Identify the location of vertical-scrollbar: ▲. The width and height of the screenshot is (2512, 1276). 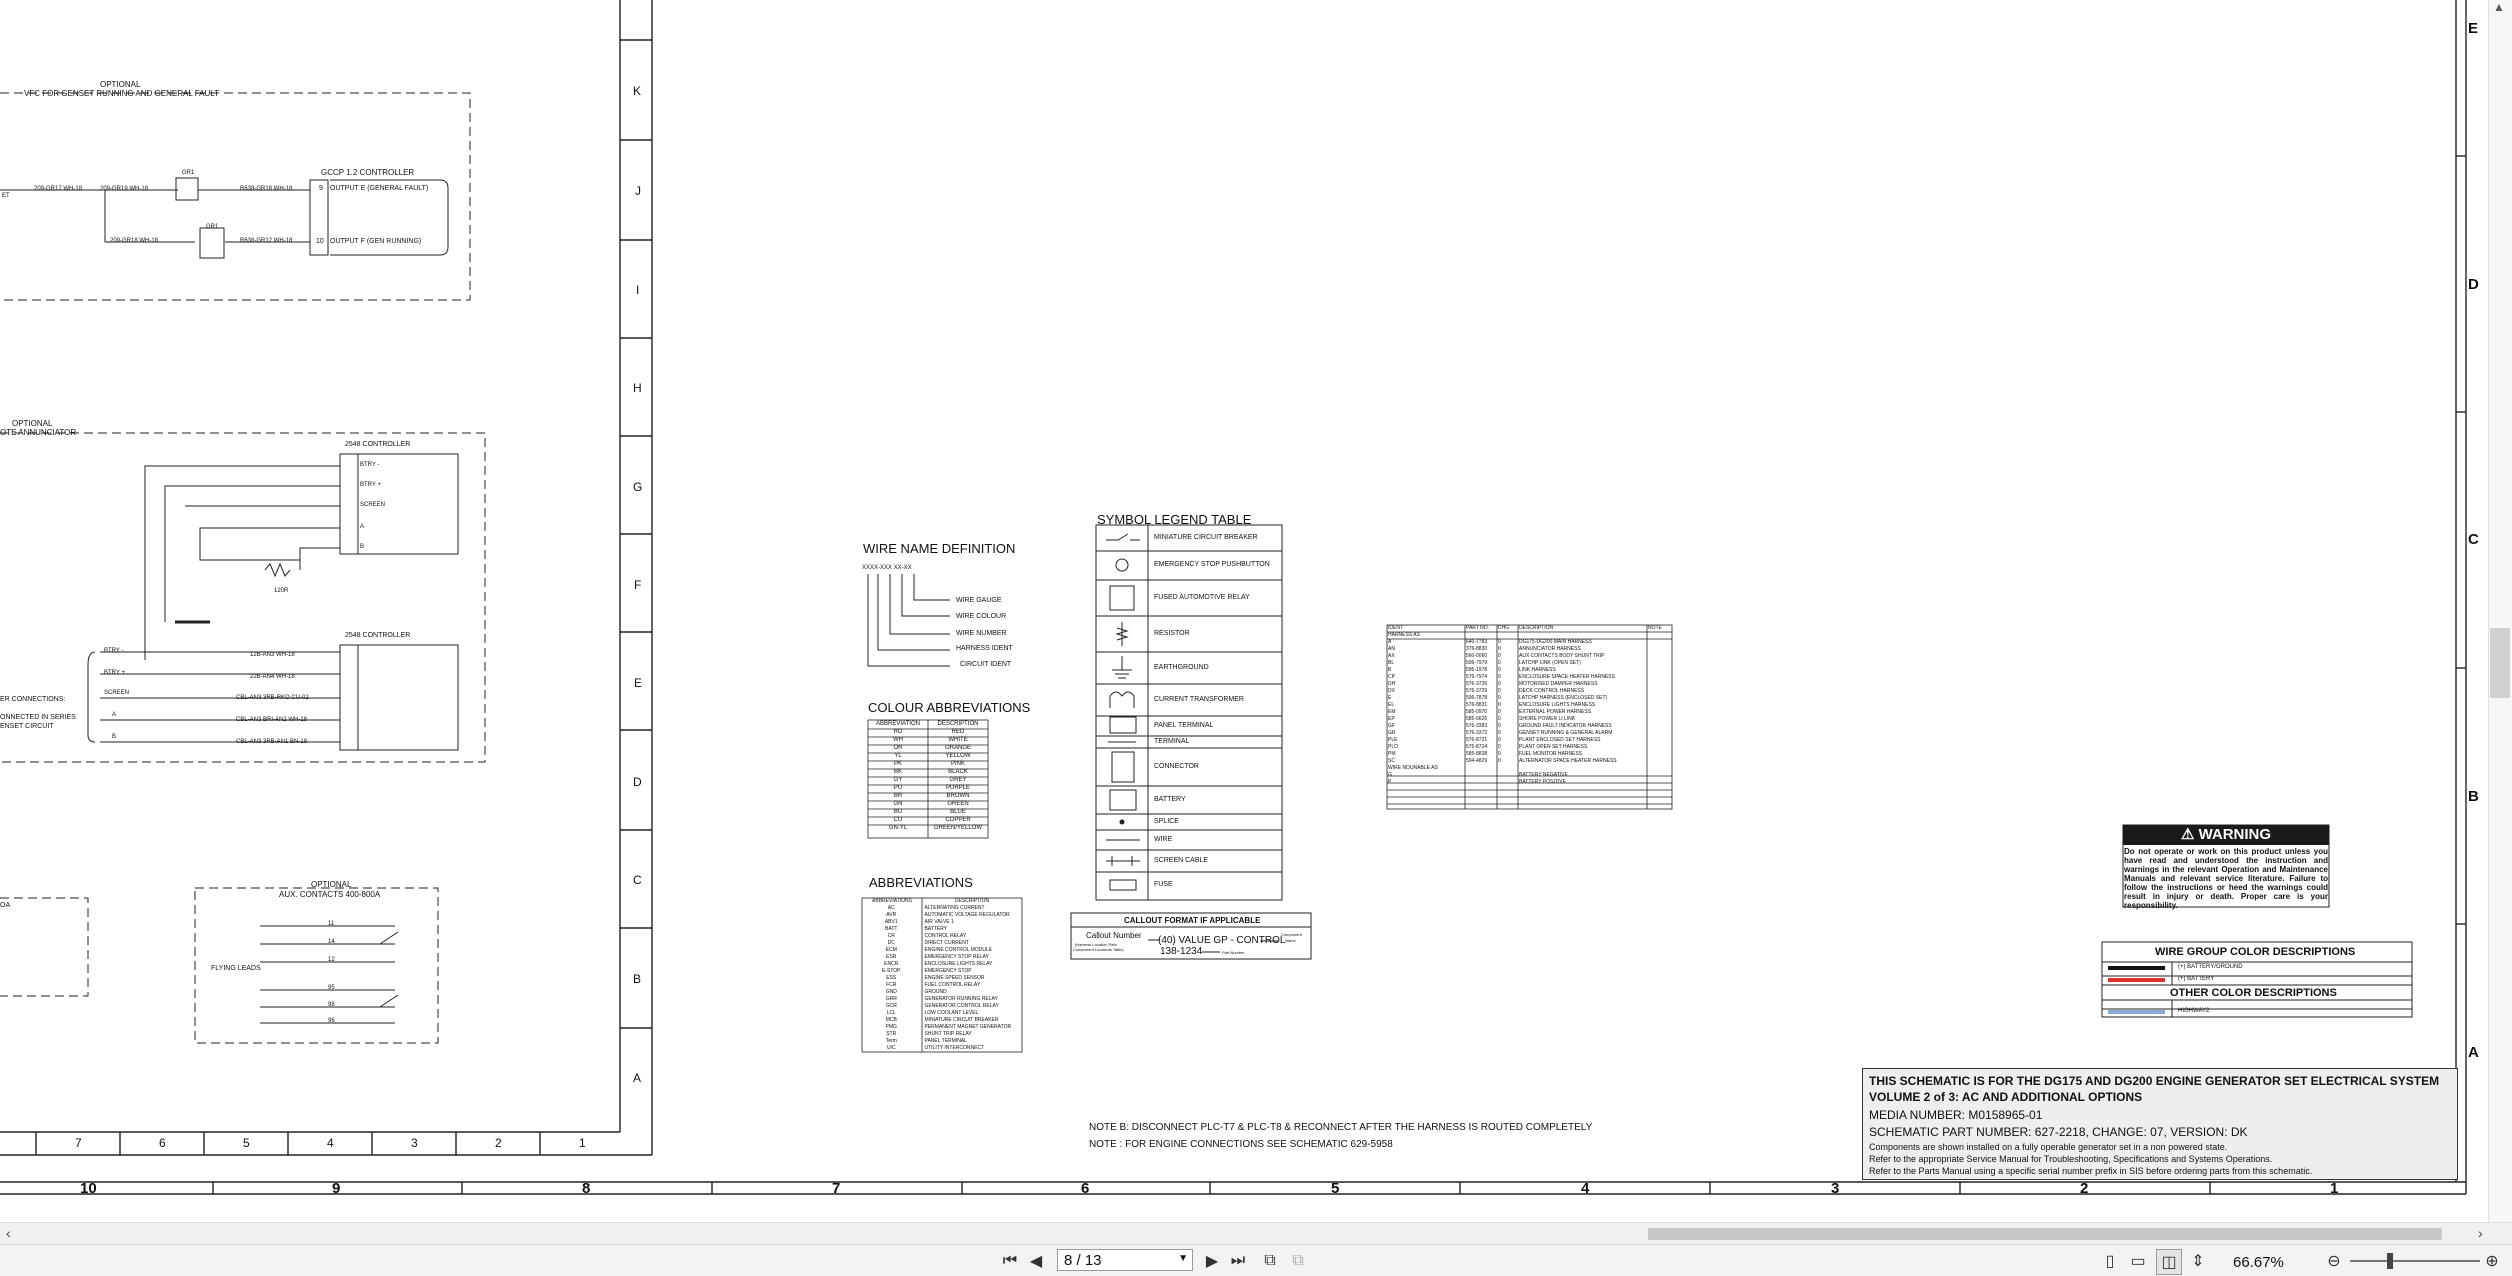
(2500, 611).